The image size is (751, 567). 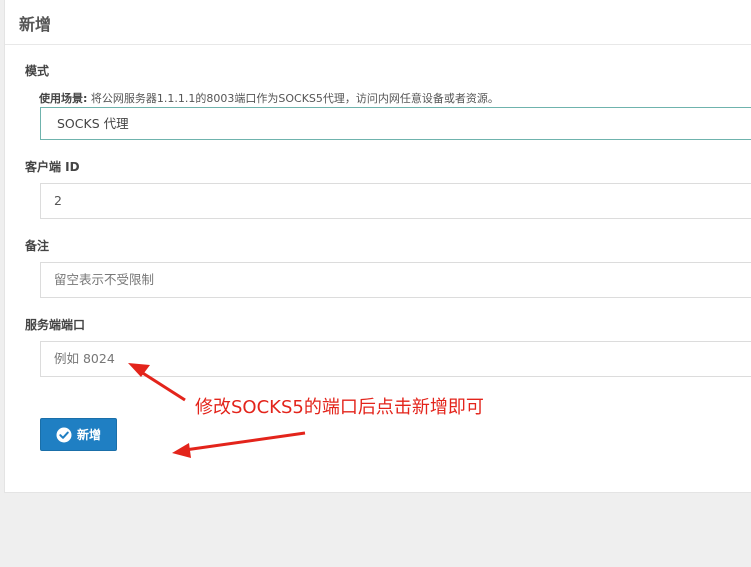 What do you see at coordinates (64, 435) in the screenshot?
I see `check-circle-icon` at bounding box center [64, 435].